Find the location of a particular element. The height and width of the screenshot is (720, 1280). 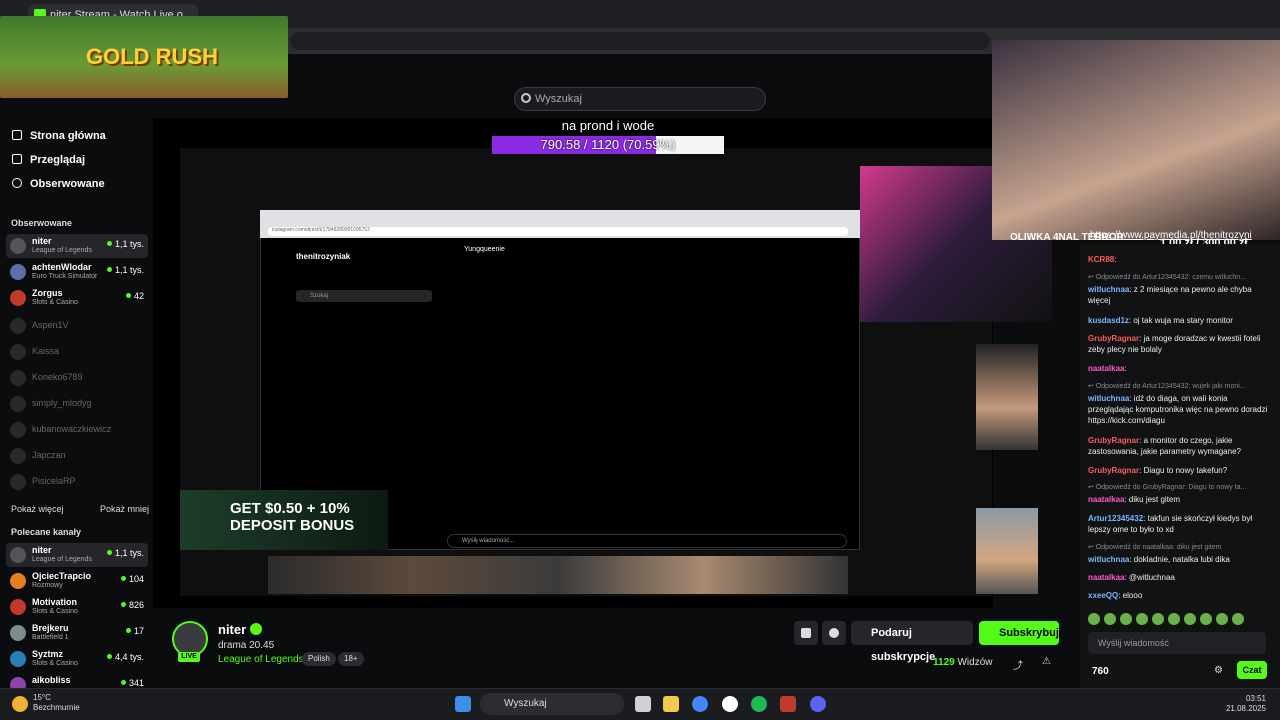

streamer-name: niter is located at coordinates (232, 629).